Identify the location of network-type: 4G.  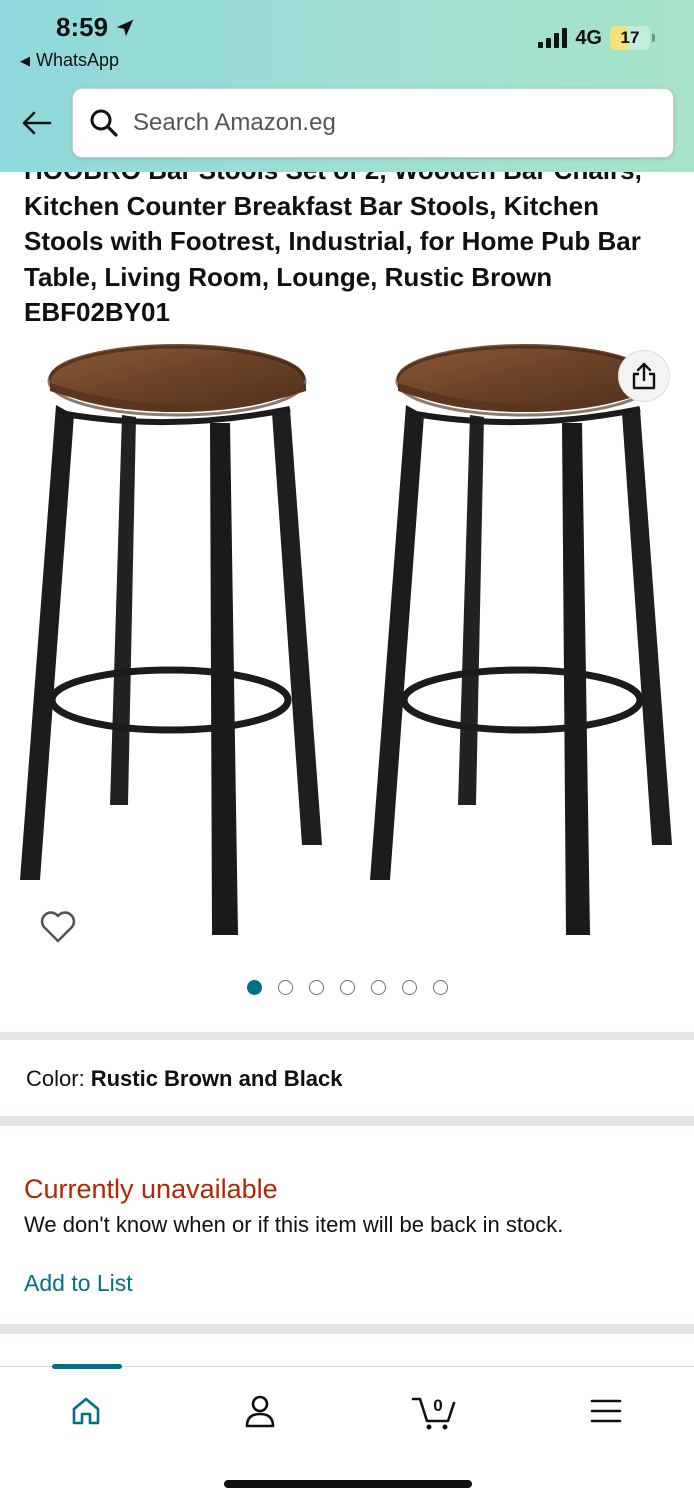
(588, 37).